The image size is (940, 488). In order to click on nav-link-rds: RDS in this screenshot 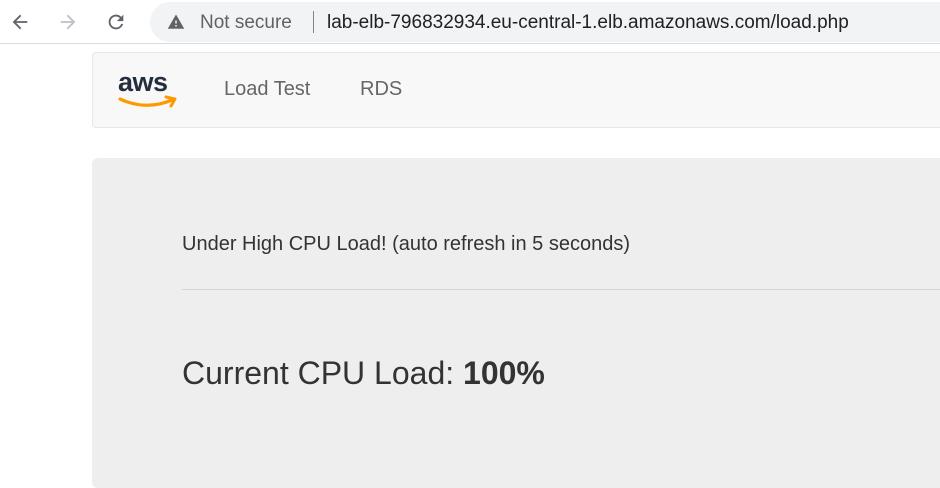, I will do `click(381, 89)`.